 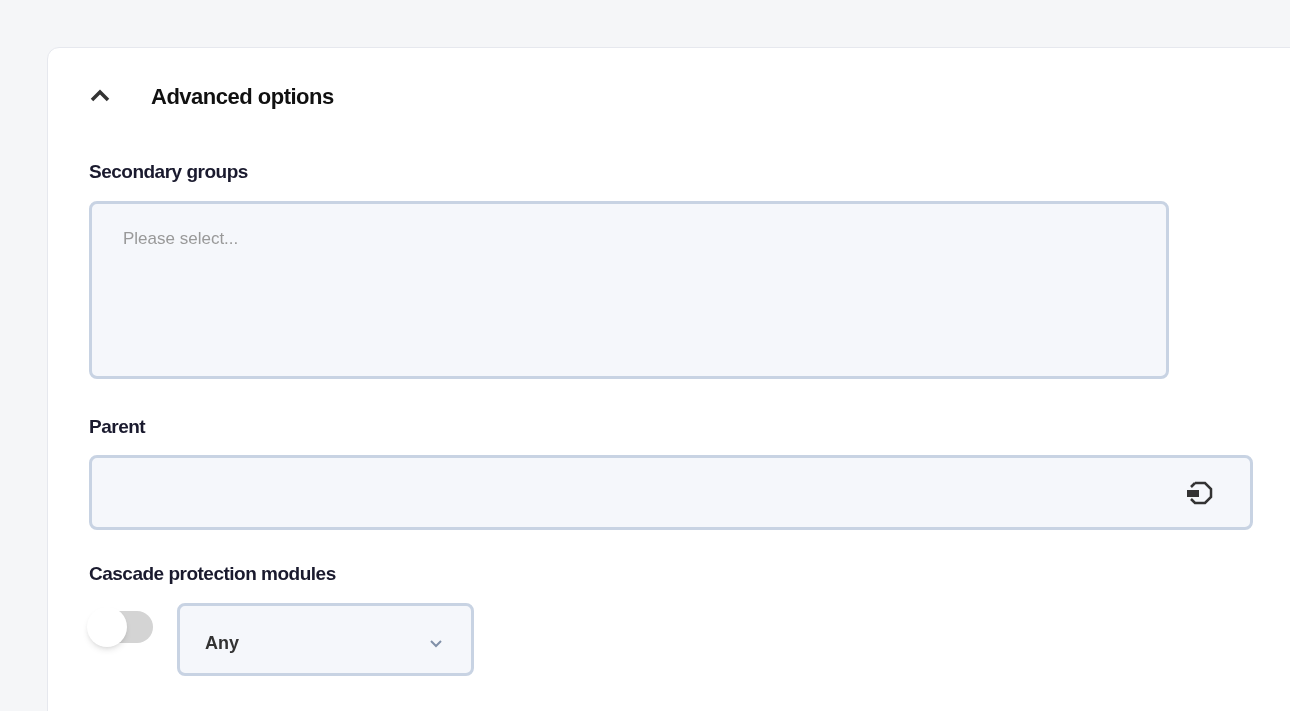 What do you see at coordinates (436, 643) in the screenshot?
I see `chevron-down-icon` at bounding box center [436, 643].